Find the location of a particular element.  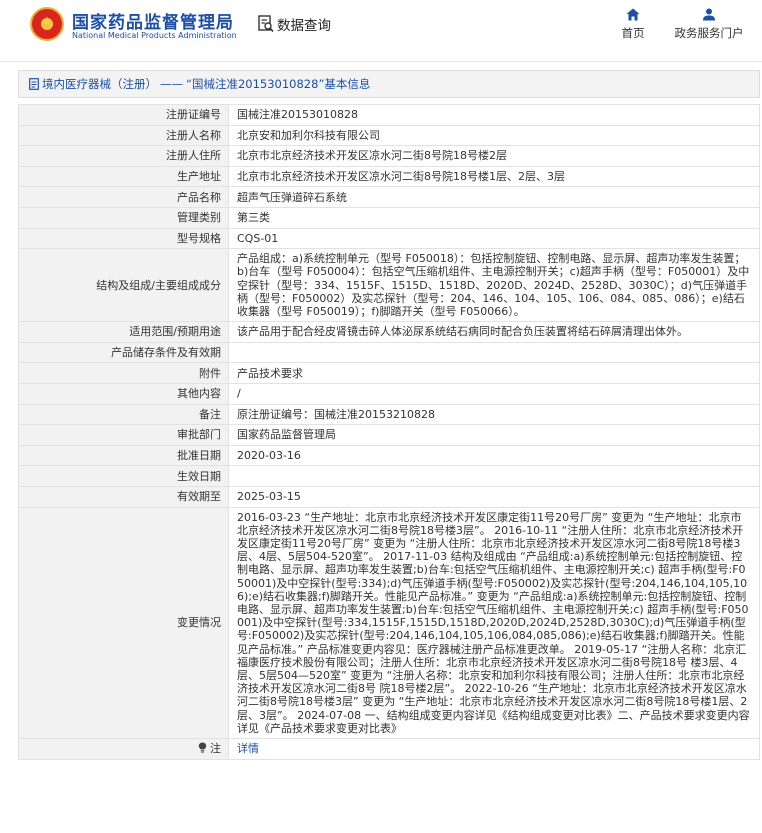

table-row: 产品名称 超声气压弹道碎石系统 is located at coordinates (389, 197).